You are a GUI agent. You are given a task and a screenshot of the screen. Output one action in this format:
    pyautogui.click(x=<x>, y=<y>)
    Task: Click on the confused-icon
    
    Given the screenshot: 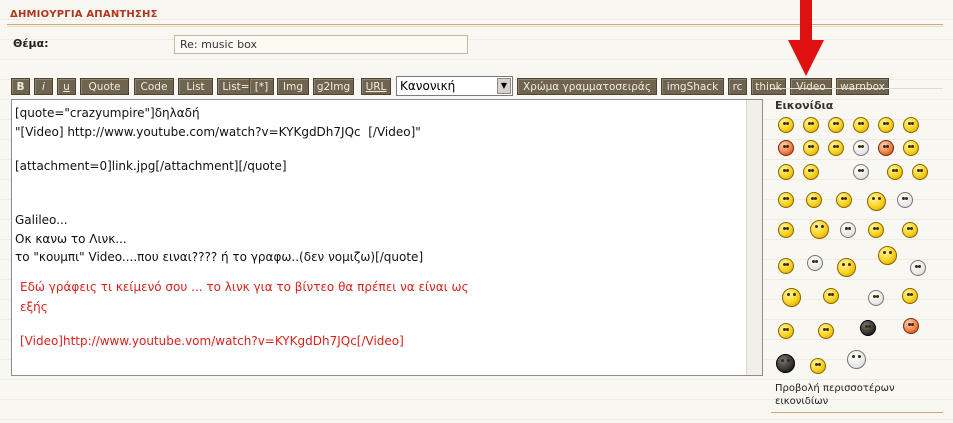 What is the action you would take?
    pyautogui.click(x=861, y=148)
    